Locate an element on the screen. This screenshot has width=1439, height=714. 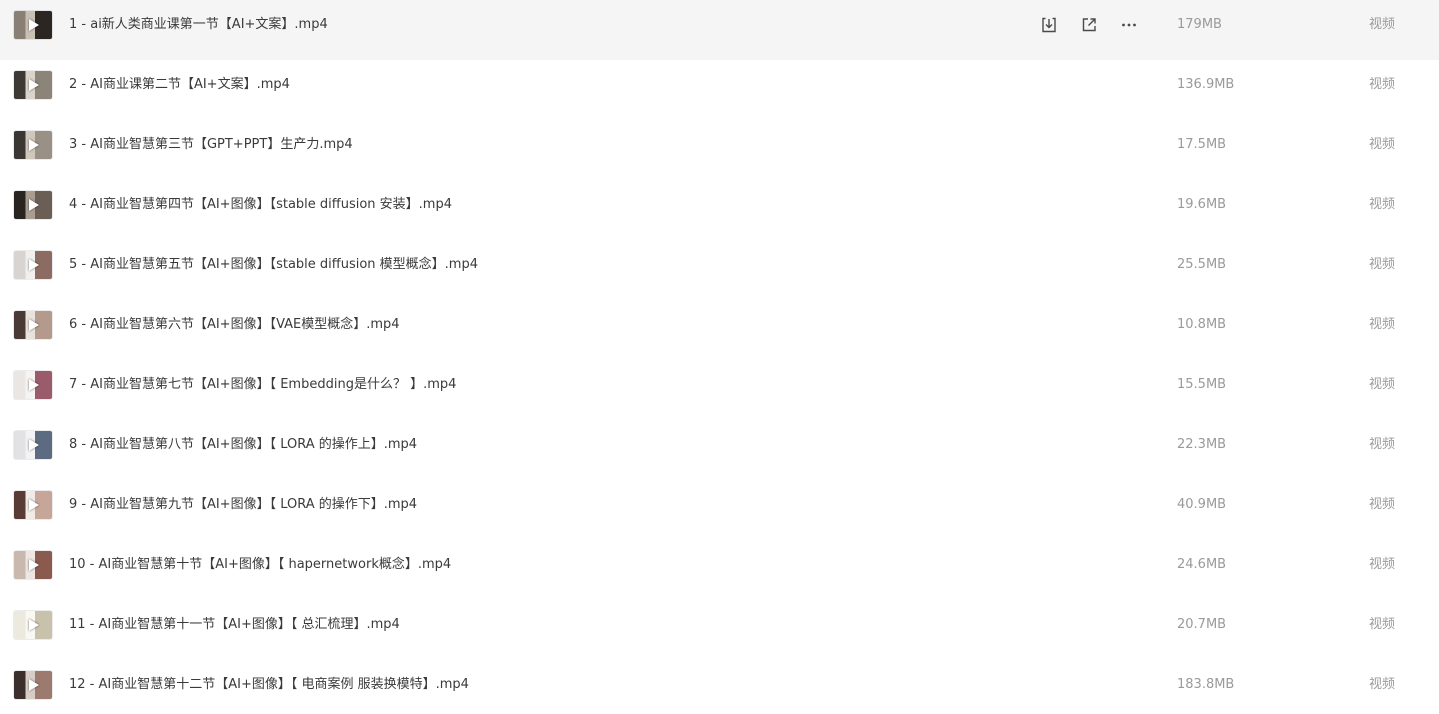
file-name: 1 - ai新人类商业课第一节【AI+文案】.mp4 is located at coordinates (198, 25).